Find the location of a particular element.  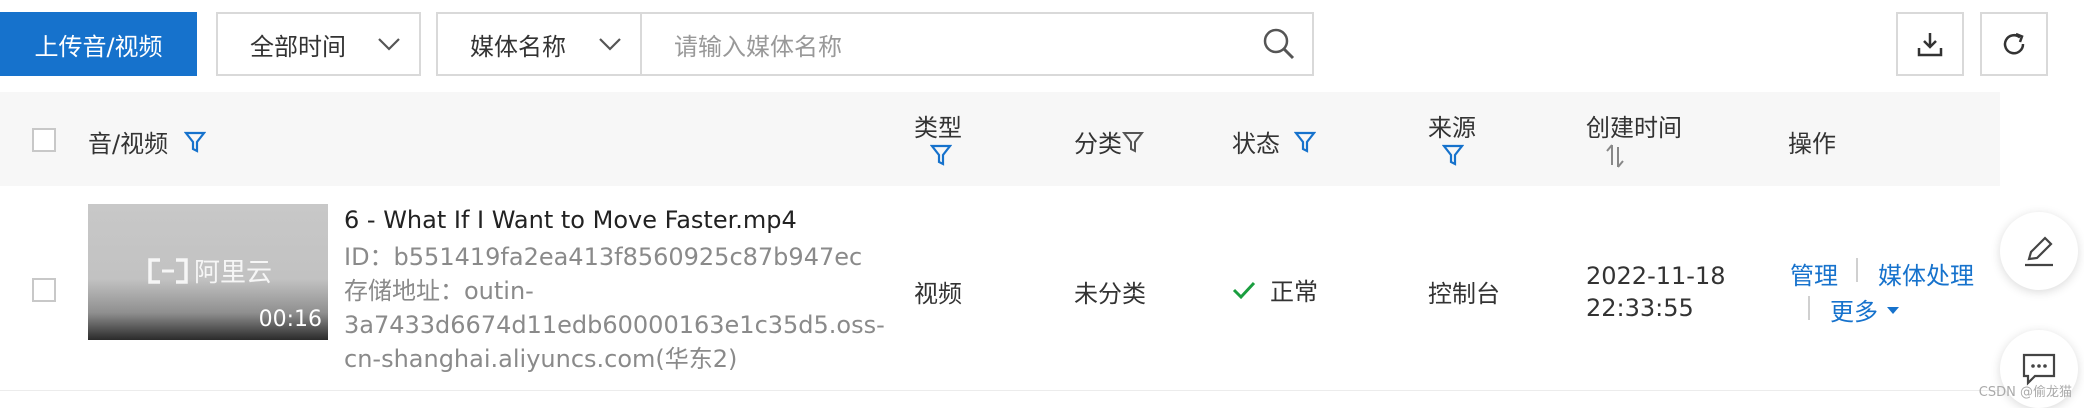

header-actions: 操作 is located at coordinates (1812, 141).